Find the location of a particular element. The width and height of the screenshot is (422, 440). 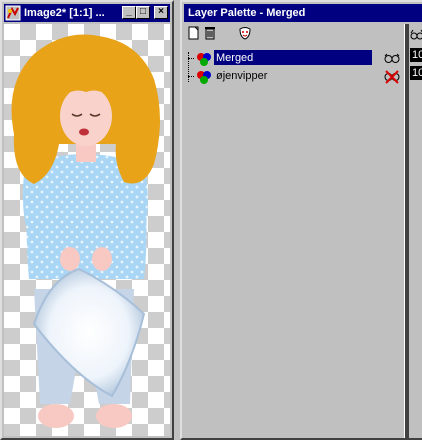

panel-divider is located at coordinates (406, 231).